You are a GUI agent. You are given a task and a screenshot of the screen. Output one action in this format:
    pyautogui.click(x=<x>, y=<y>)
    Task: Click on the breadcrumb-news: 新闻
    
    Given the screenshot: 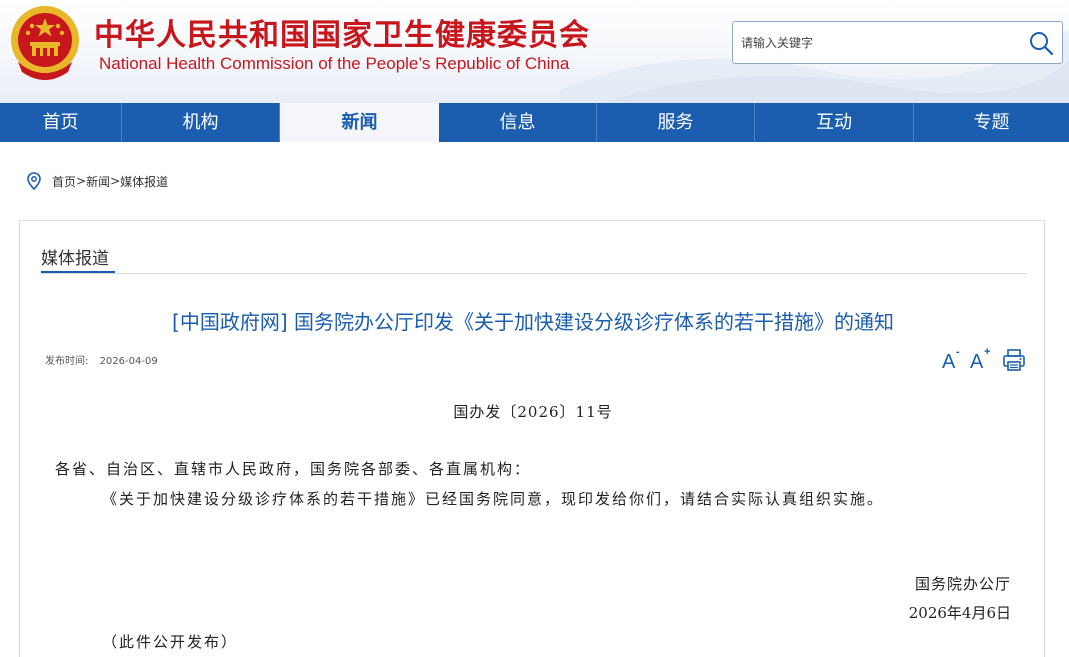 What is the action you would take?
    pyautogui.click(x=98, y=181)
    